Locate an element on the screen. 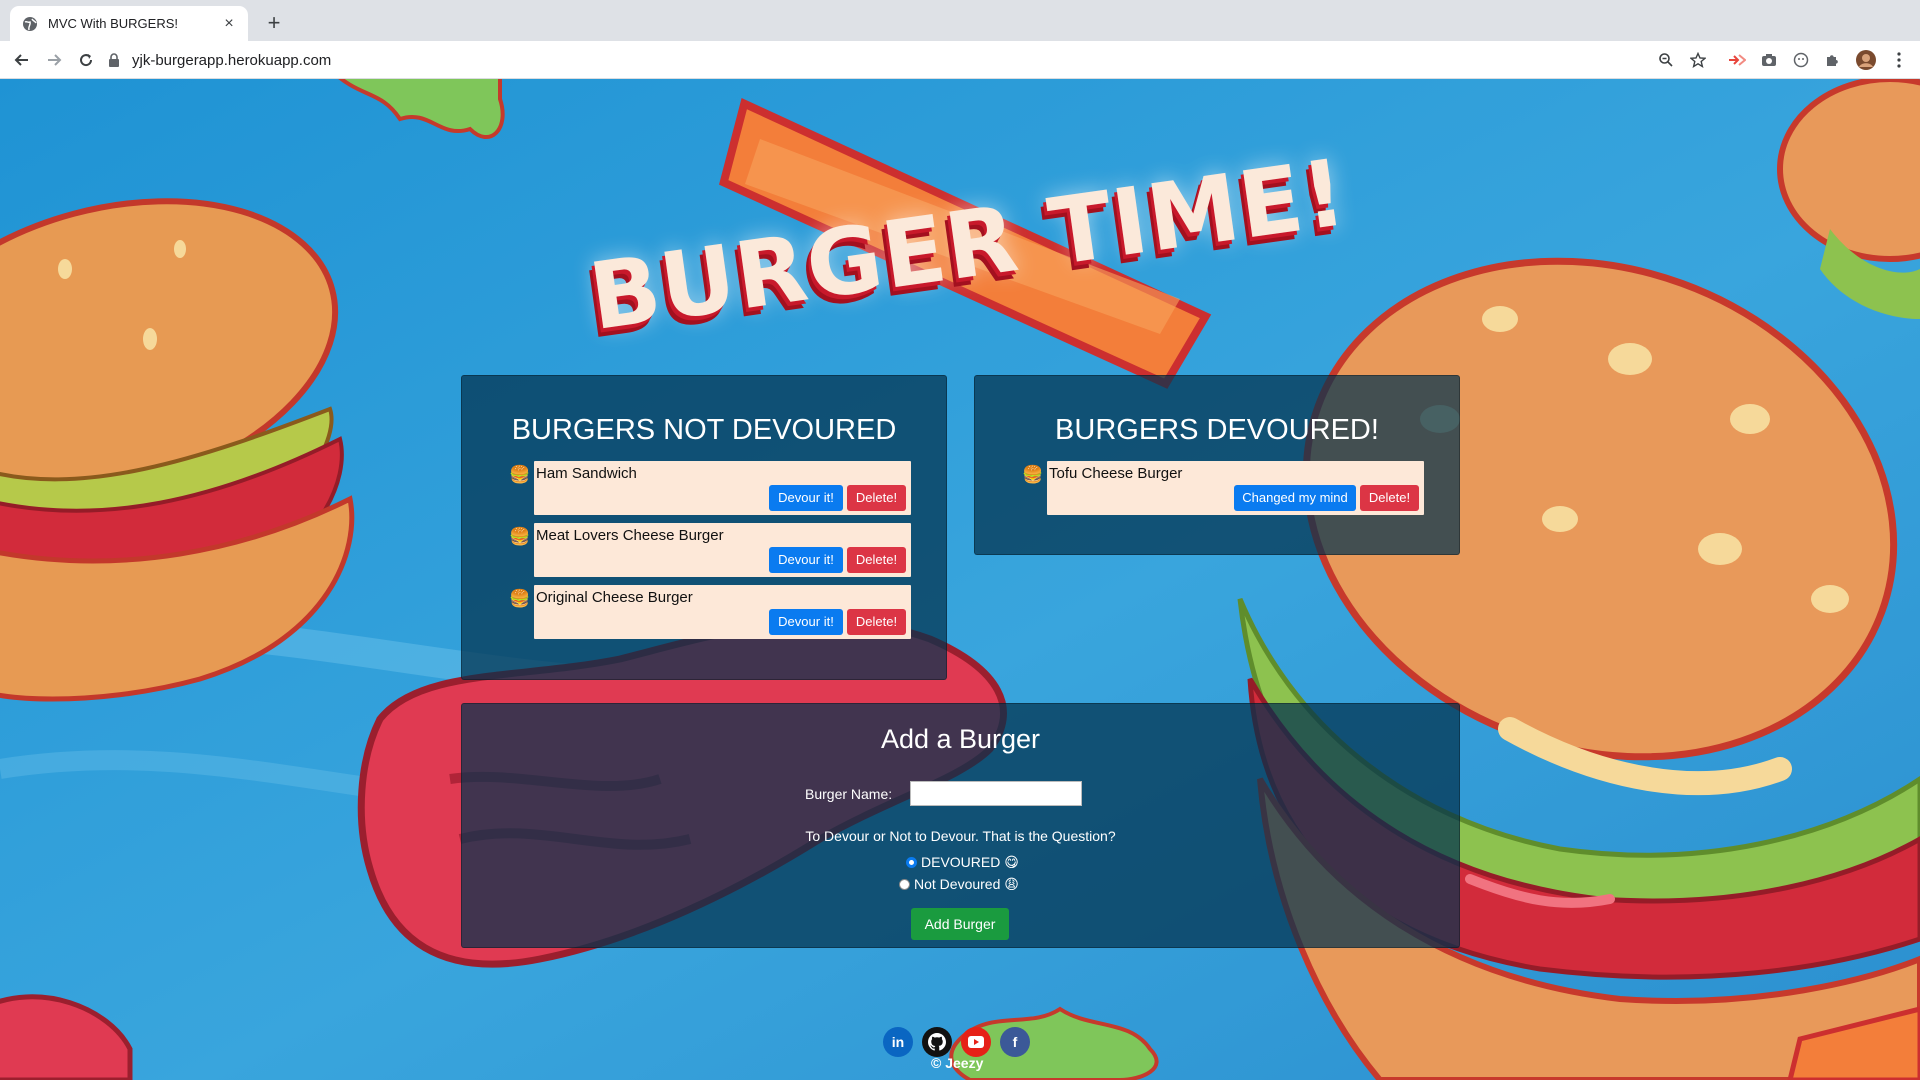  profile-avatar is located at coordinates (1866, 60).